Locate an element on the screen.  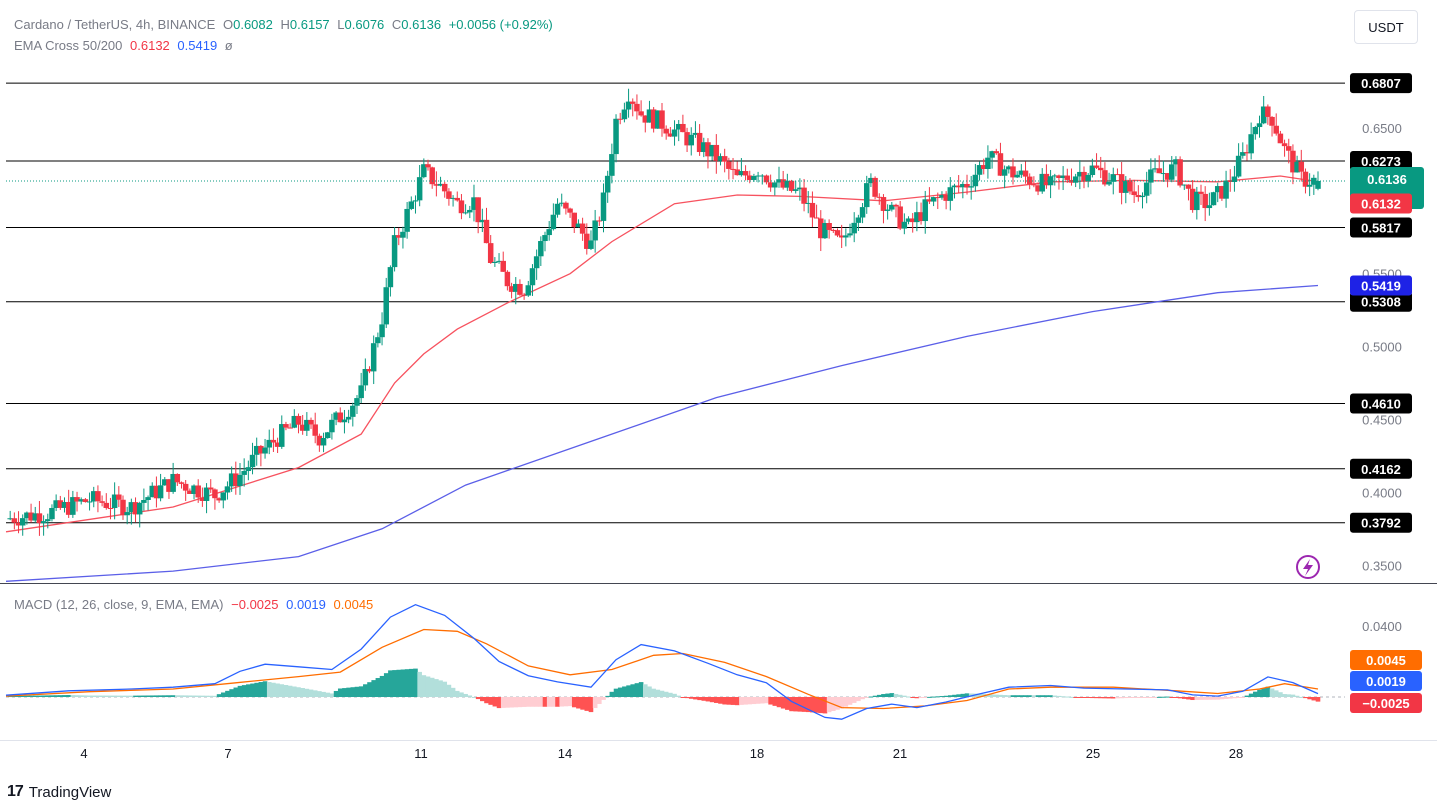
symbol-title: Cardano / TetherUS, 4h, BINANCE is located at coordinates (115, 24).